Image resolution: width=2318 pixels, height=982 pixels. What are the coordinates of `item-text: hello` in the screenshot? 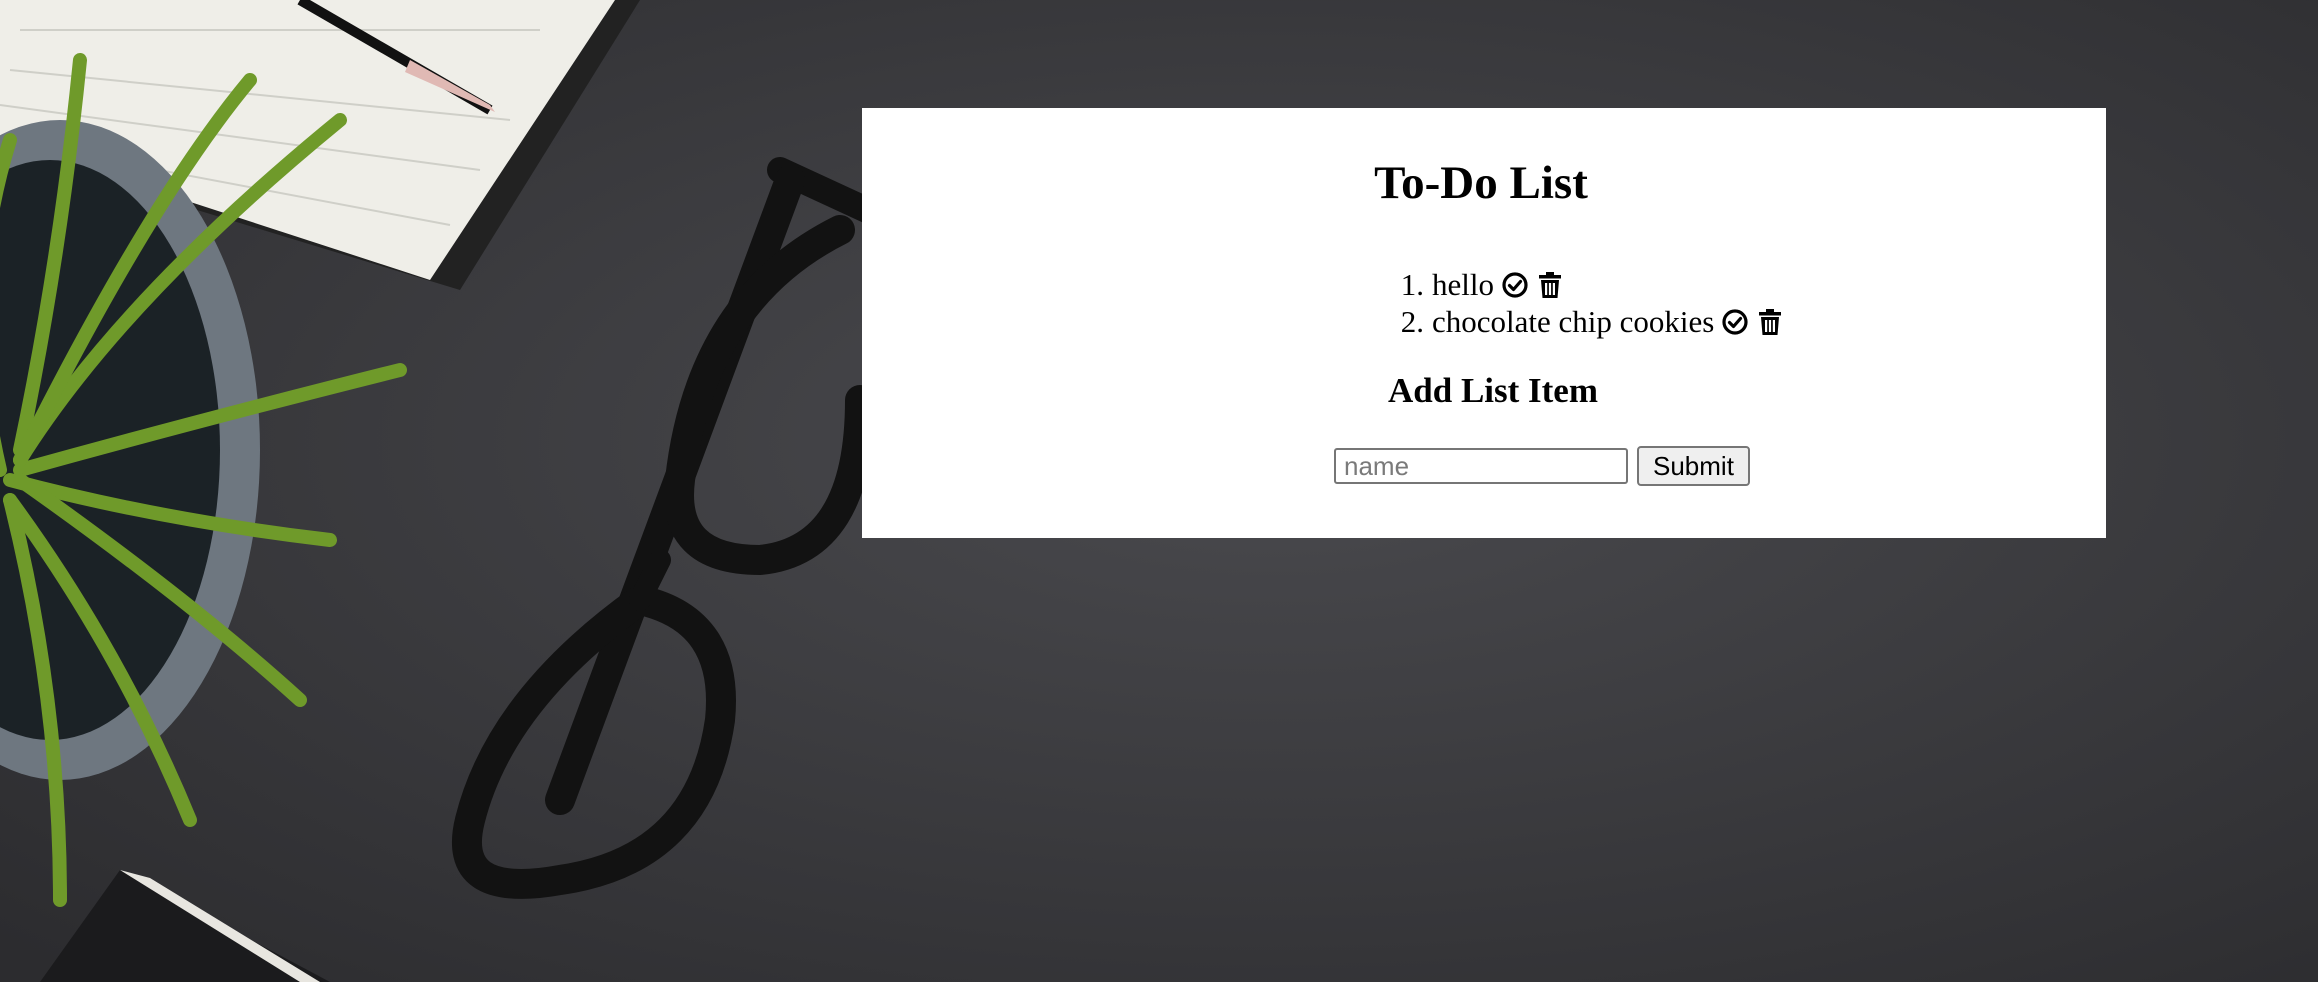 It's located at (1463, 284).